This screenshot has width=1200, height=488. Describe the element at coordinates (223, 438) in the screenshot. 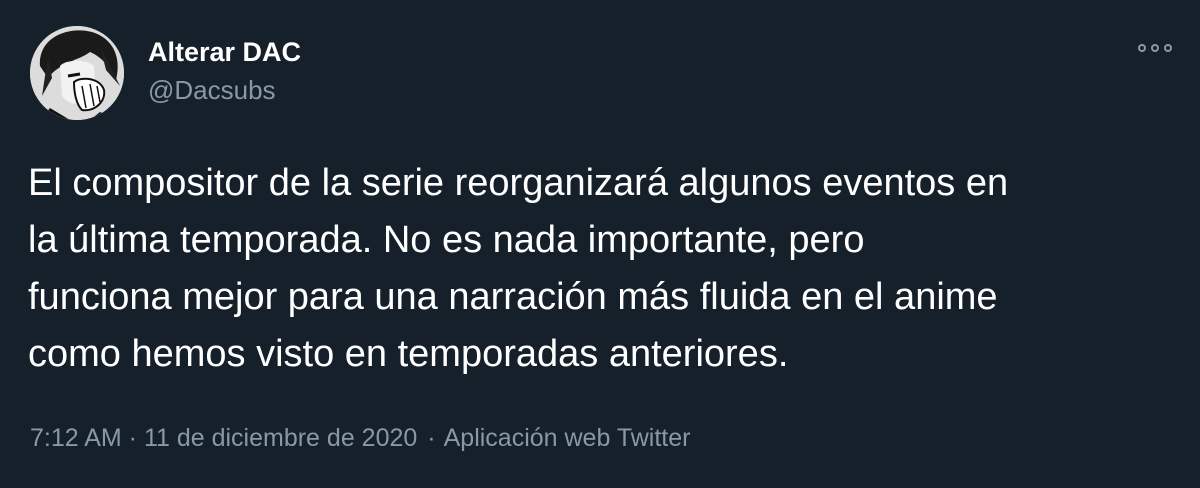

I see `timestamp-link: 7:12 AM · 11 de diciembre de 2020` at that location.